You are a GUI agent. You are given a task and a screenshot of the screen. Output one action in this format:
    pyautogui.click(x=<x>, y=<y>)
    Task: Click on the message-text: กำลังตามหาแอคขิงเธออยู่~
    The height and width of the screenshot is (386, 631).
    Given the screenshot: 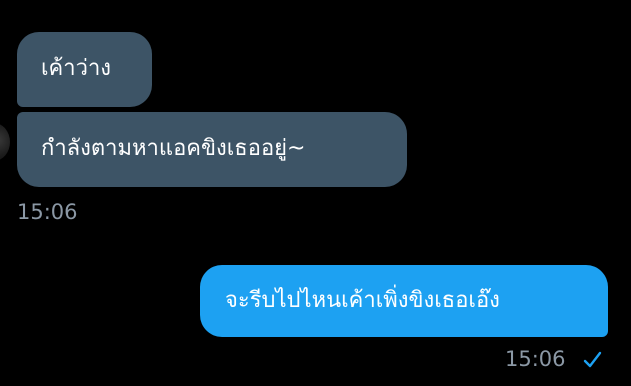 What is the action you would take?
    pyautogui.click(x=173, y=148)
    